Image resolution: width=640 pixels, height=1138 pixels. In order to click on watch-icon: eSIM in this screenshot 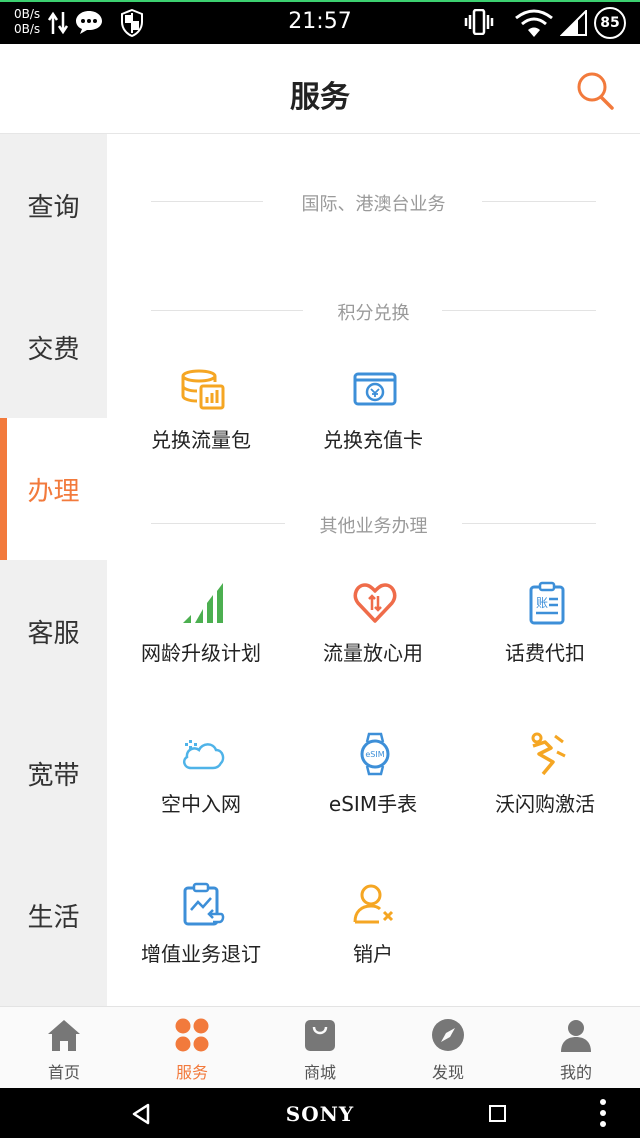, I will do `click(375, 754)`.